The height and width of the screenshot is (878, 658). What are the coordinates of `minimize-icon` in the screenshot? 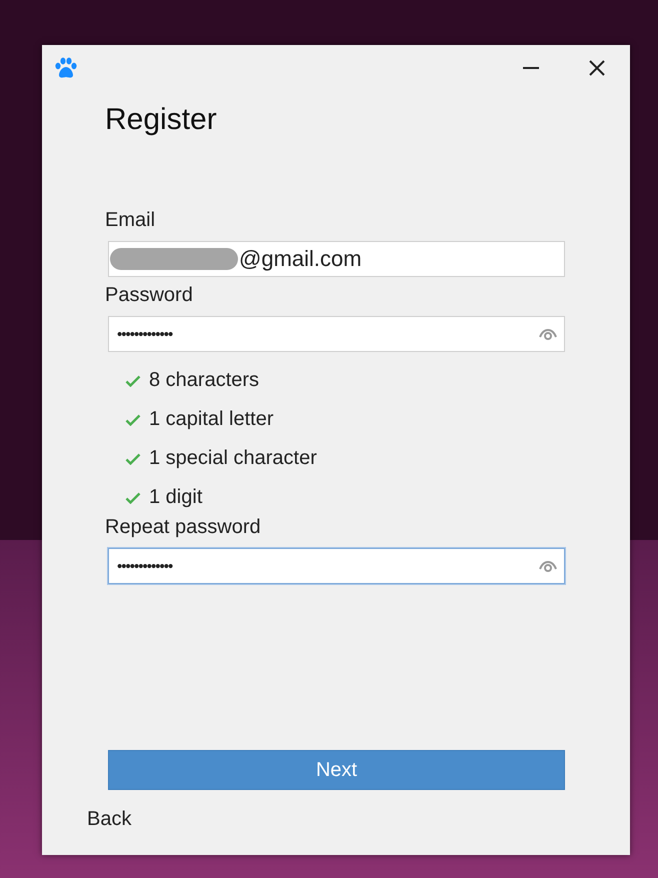 It's located at (531, 68).